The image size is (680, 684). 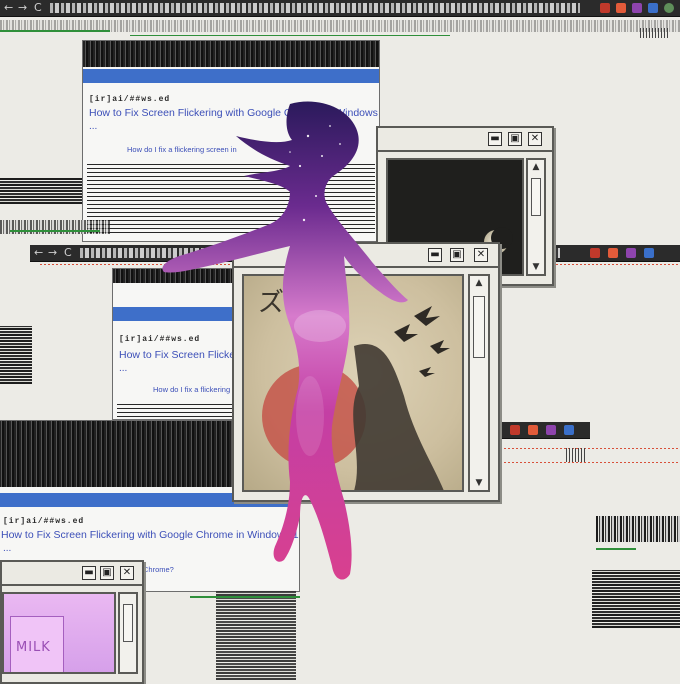 I want to click on milk-carton-image: MILK, so click(x=59, y=633).